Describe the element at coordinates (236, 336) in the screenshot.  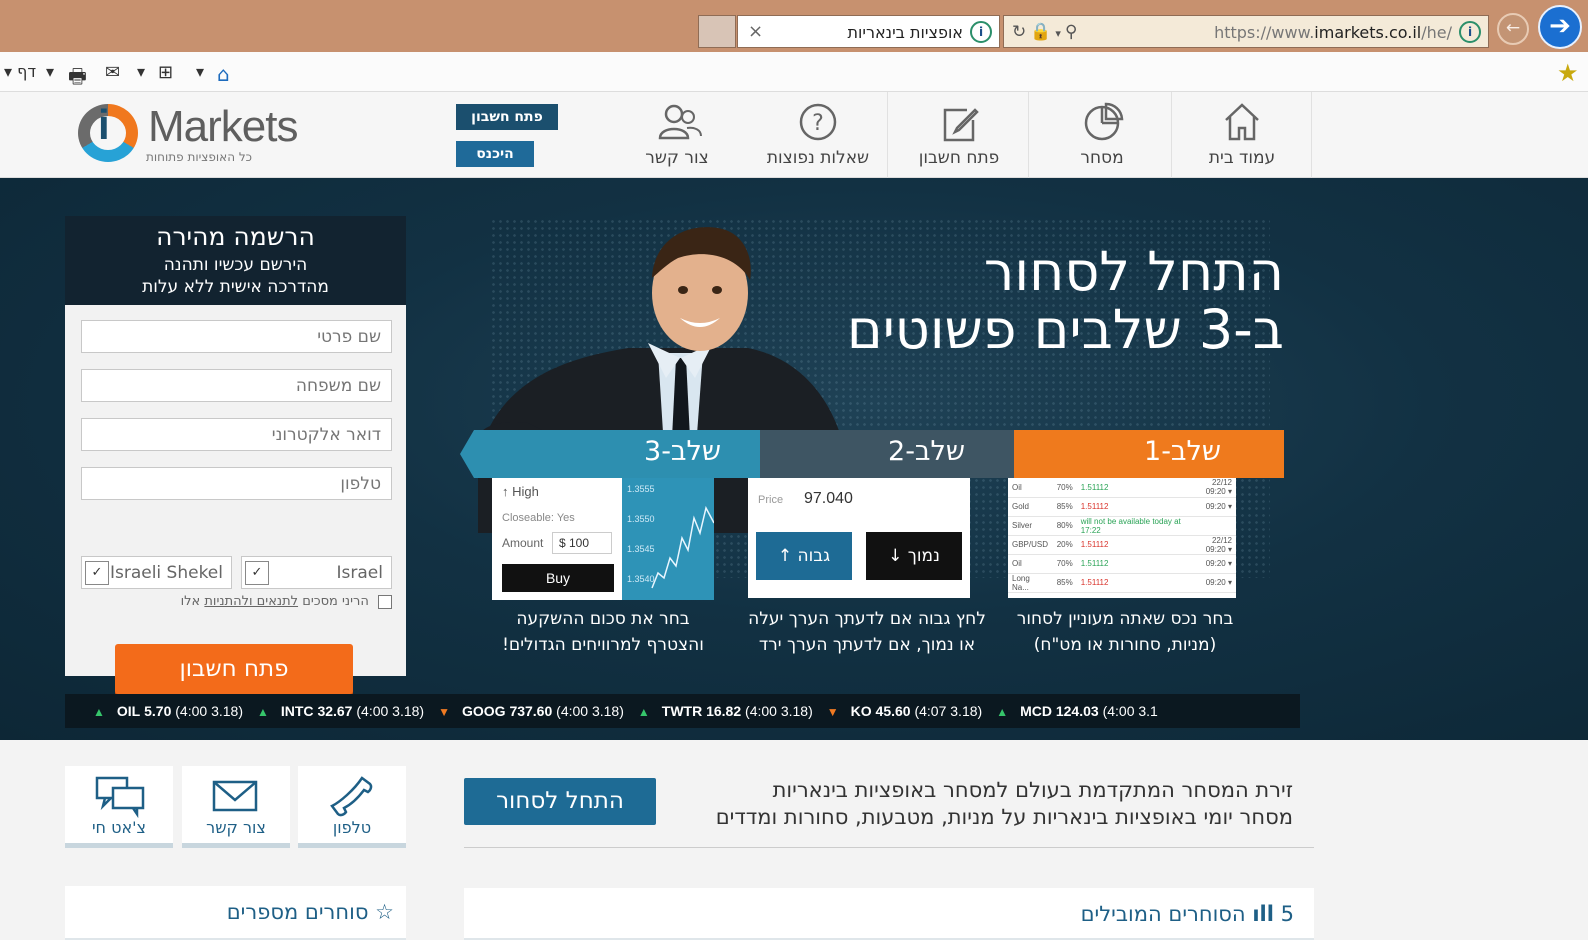
I see `first-name-field` at that location.